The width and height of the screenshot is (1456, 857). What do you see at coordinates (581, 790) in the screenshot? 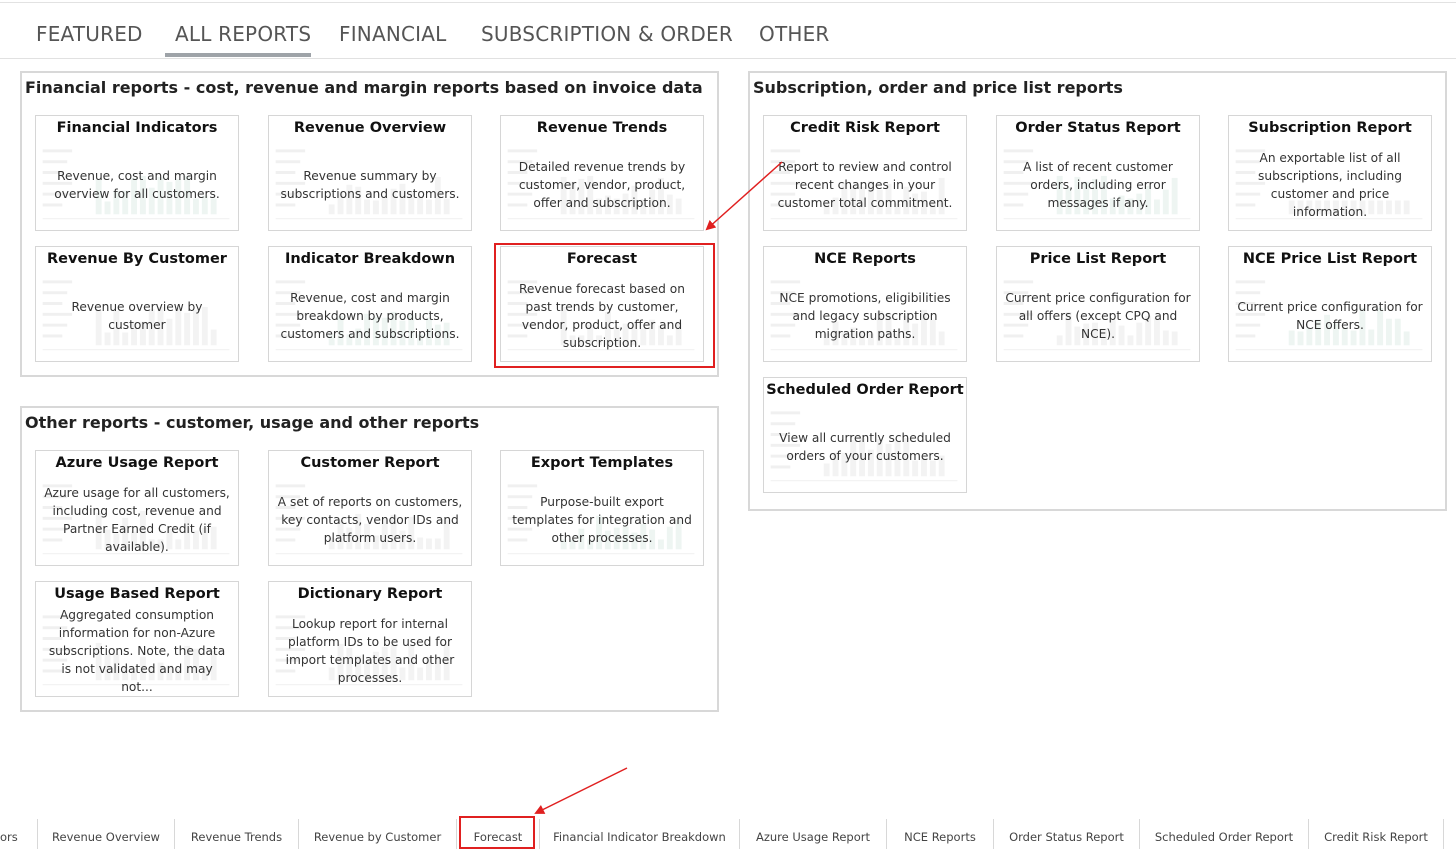
I see `arrow-to-forecast-tab` at bounding box center [581, 790].